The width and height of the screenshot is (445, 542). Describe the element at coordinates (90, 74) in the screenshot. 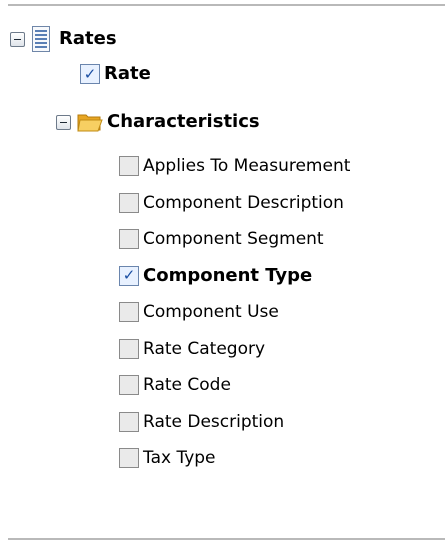

I see `rate-checkbox: ✓` at that location.